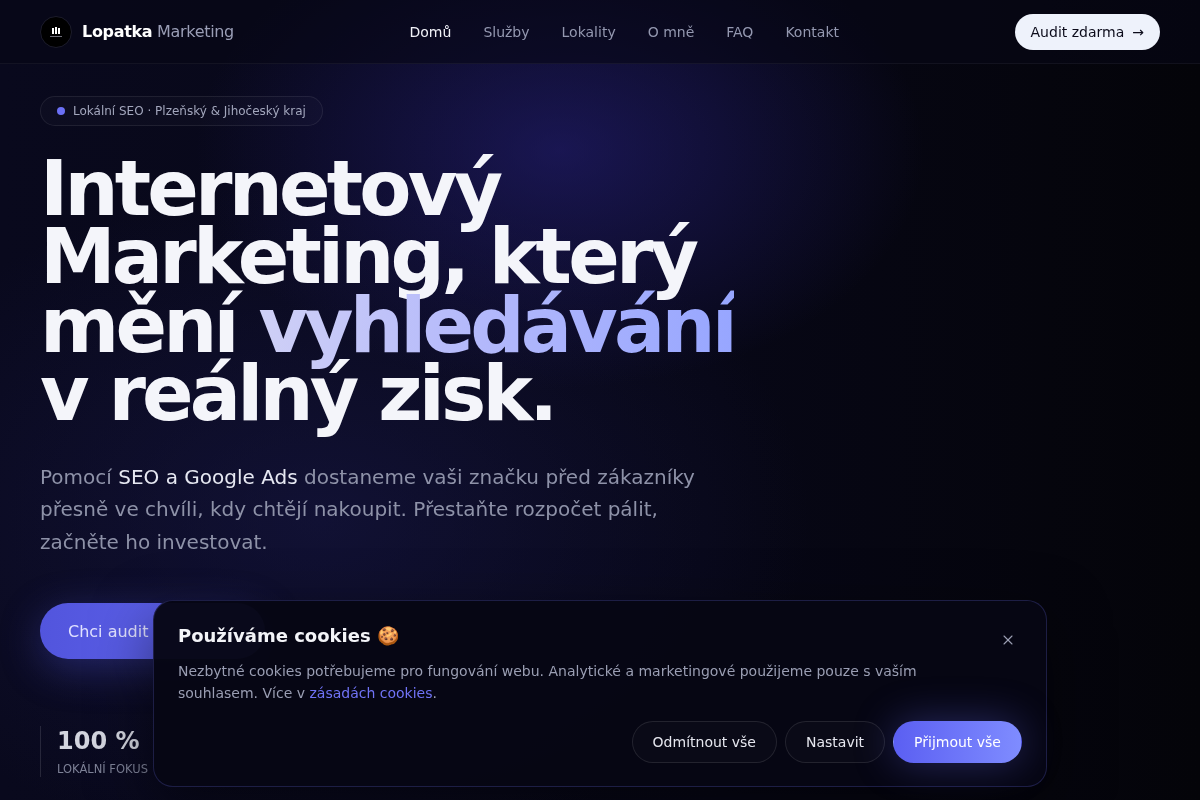  I want to click on audit-button: Audit zdarma →, so click(1087, 31).